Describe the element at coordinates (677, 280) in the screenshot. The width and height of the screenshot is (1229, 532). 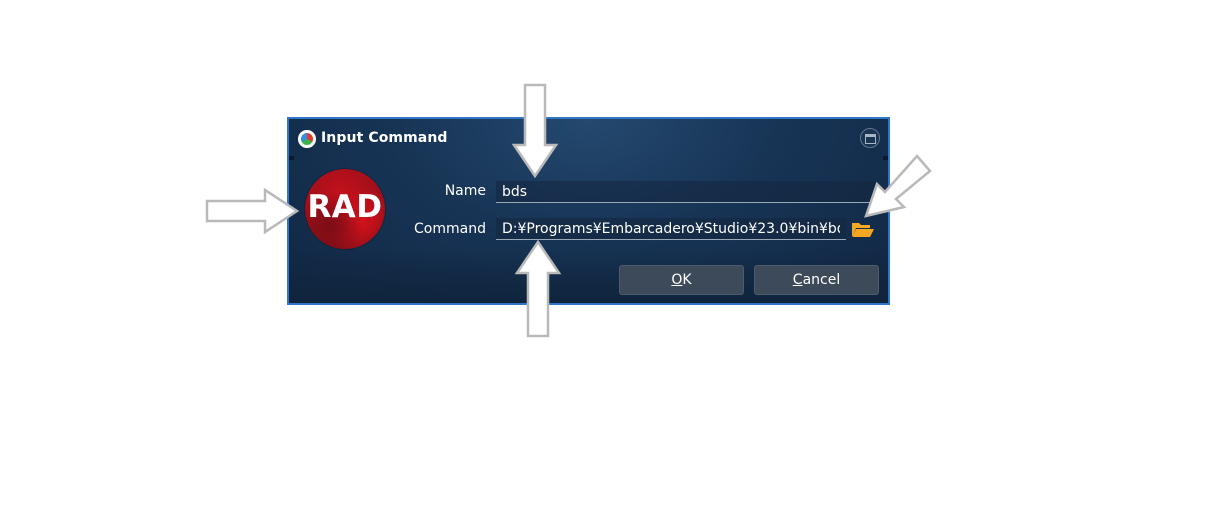
I see `ok-accelerator: O` at that location.